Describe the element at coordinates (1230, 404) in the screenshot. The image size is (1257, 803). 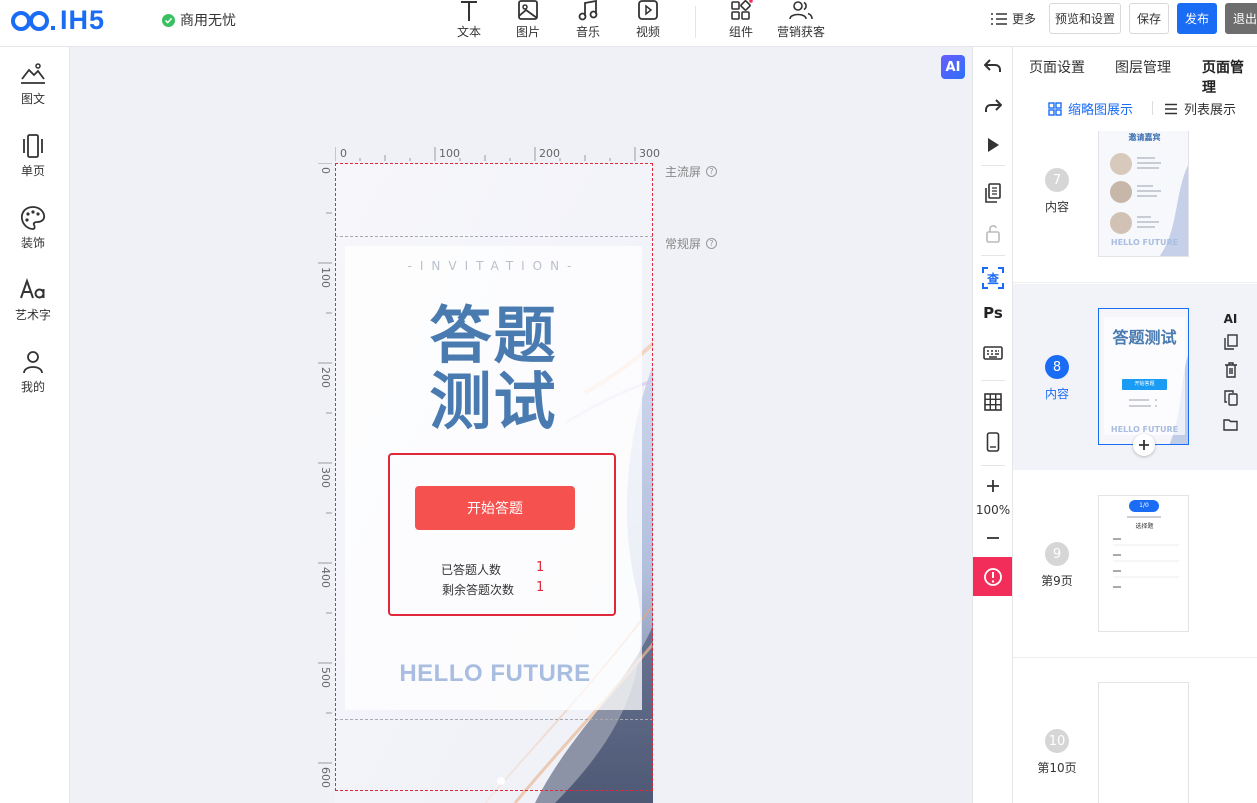
I see `page-duplicate-button` at that location.